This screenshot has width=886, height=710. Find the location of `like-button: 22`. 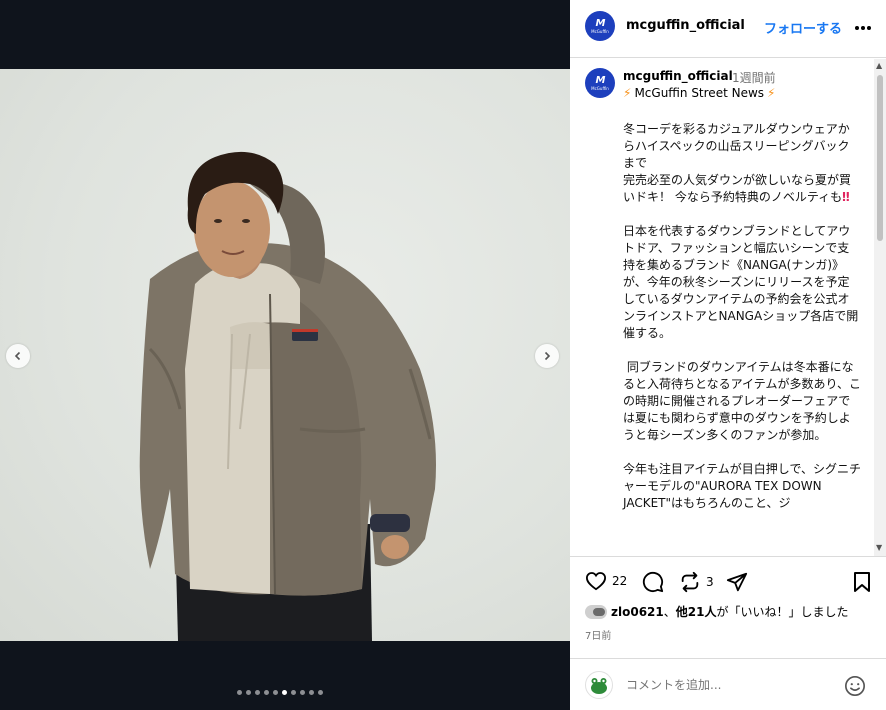

like-button: 22 is located at coordinates (606, 581).